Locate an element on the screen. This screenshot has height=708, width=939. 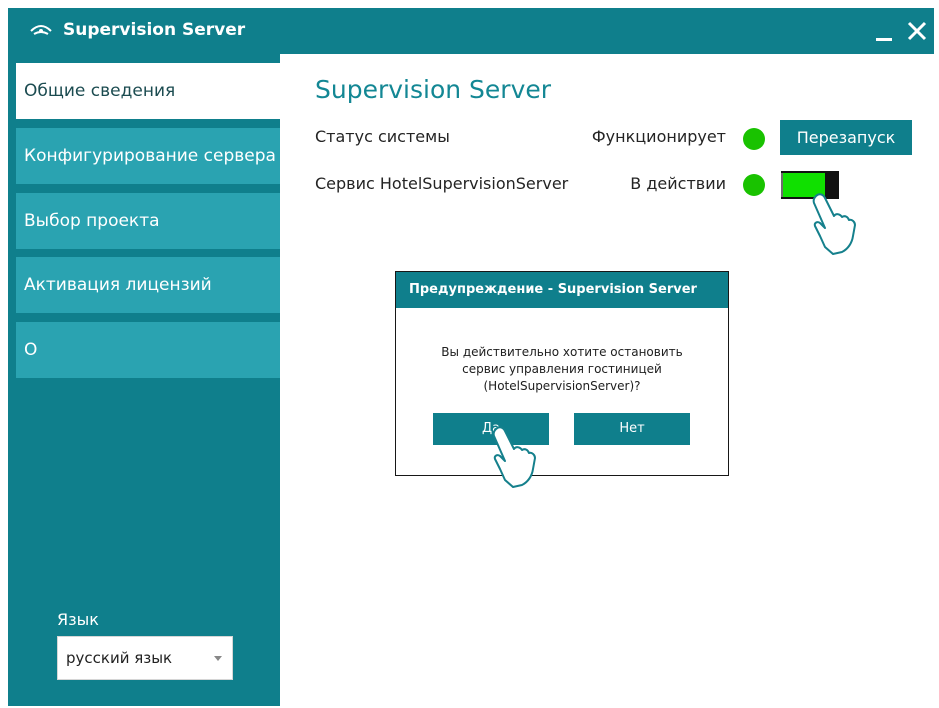
service-status-value: В действии is located at coordinates (678, 183).